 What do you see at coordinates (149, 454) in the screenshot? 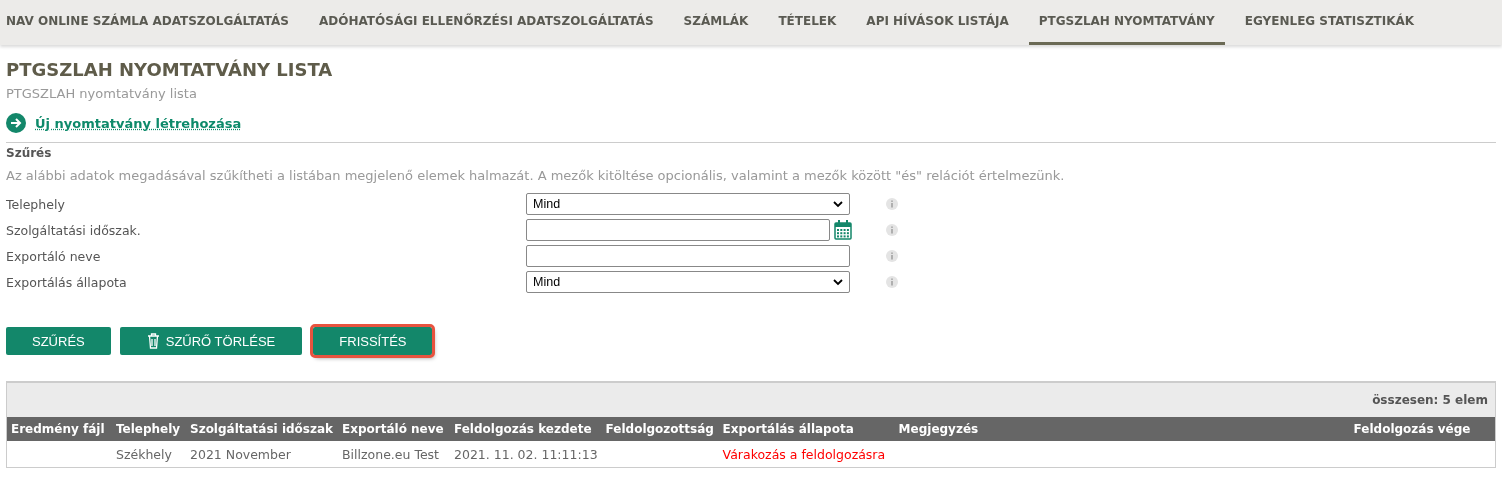
I see `table-cell: Székhely` at bounding box center [149, 454].